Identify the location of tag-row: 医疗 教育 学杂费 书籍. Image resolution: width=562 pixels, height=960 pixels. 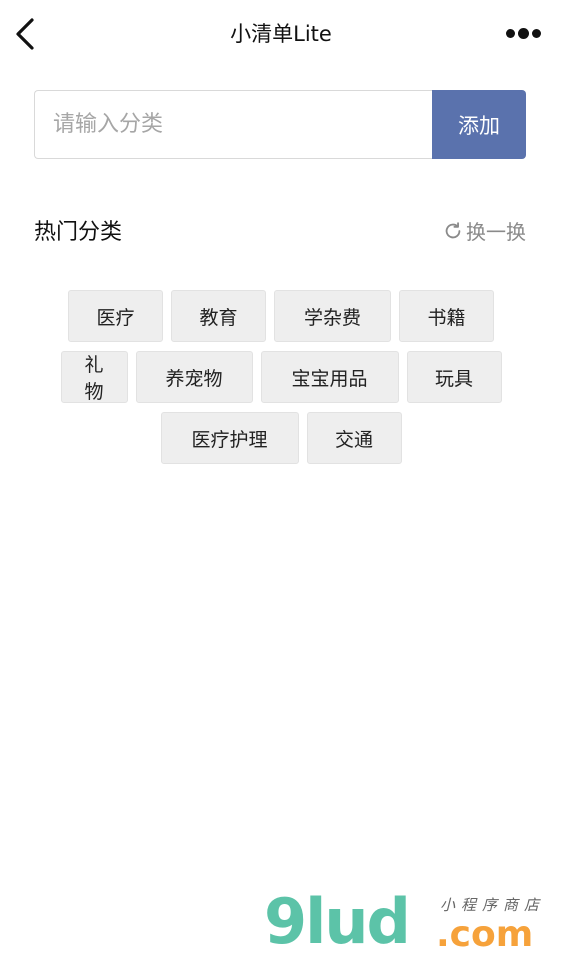
(281, 316).